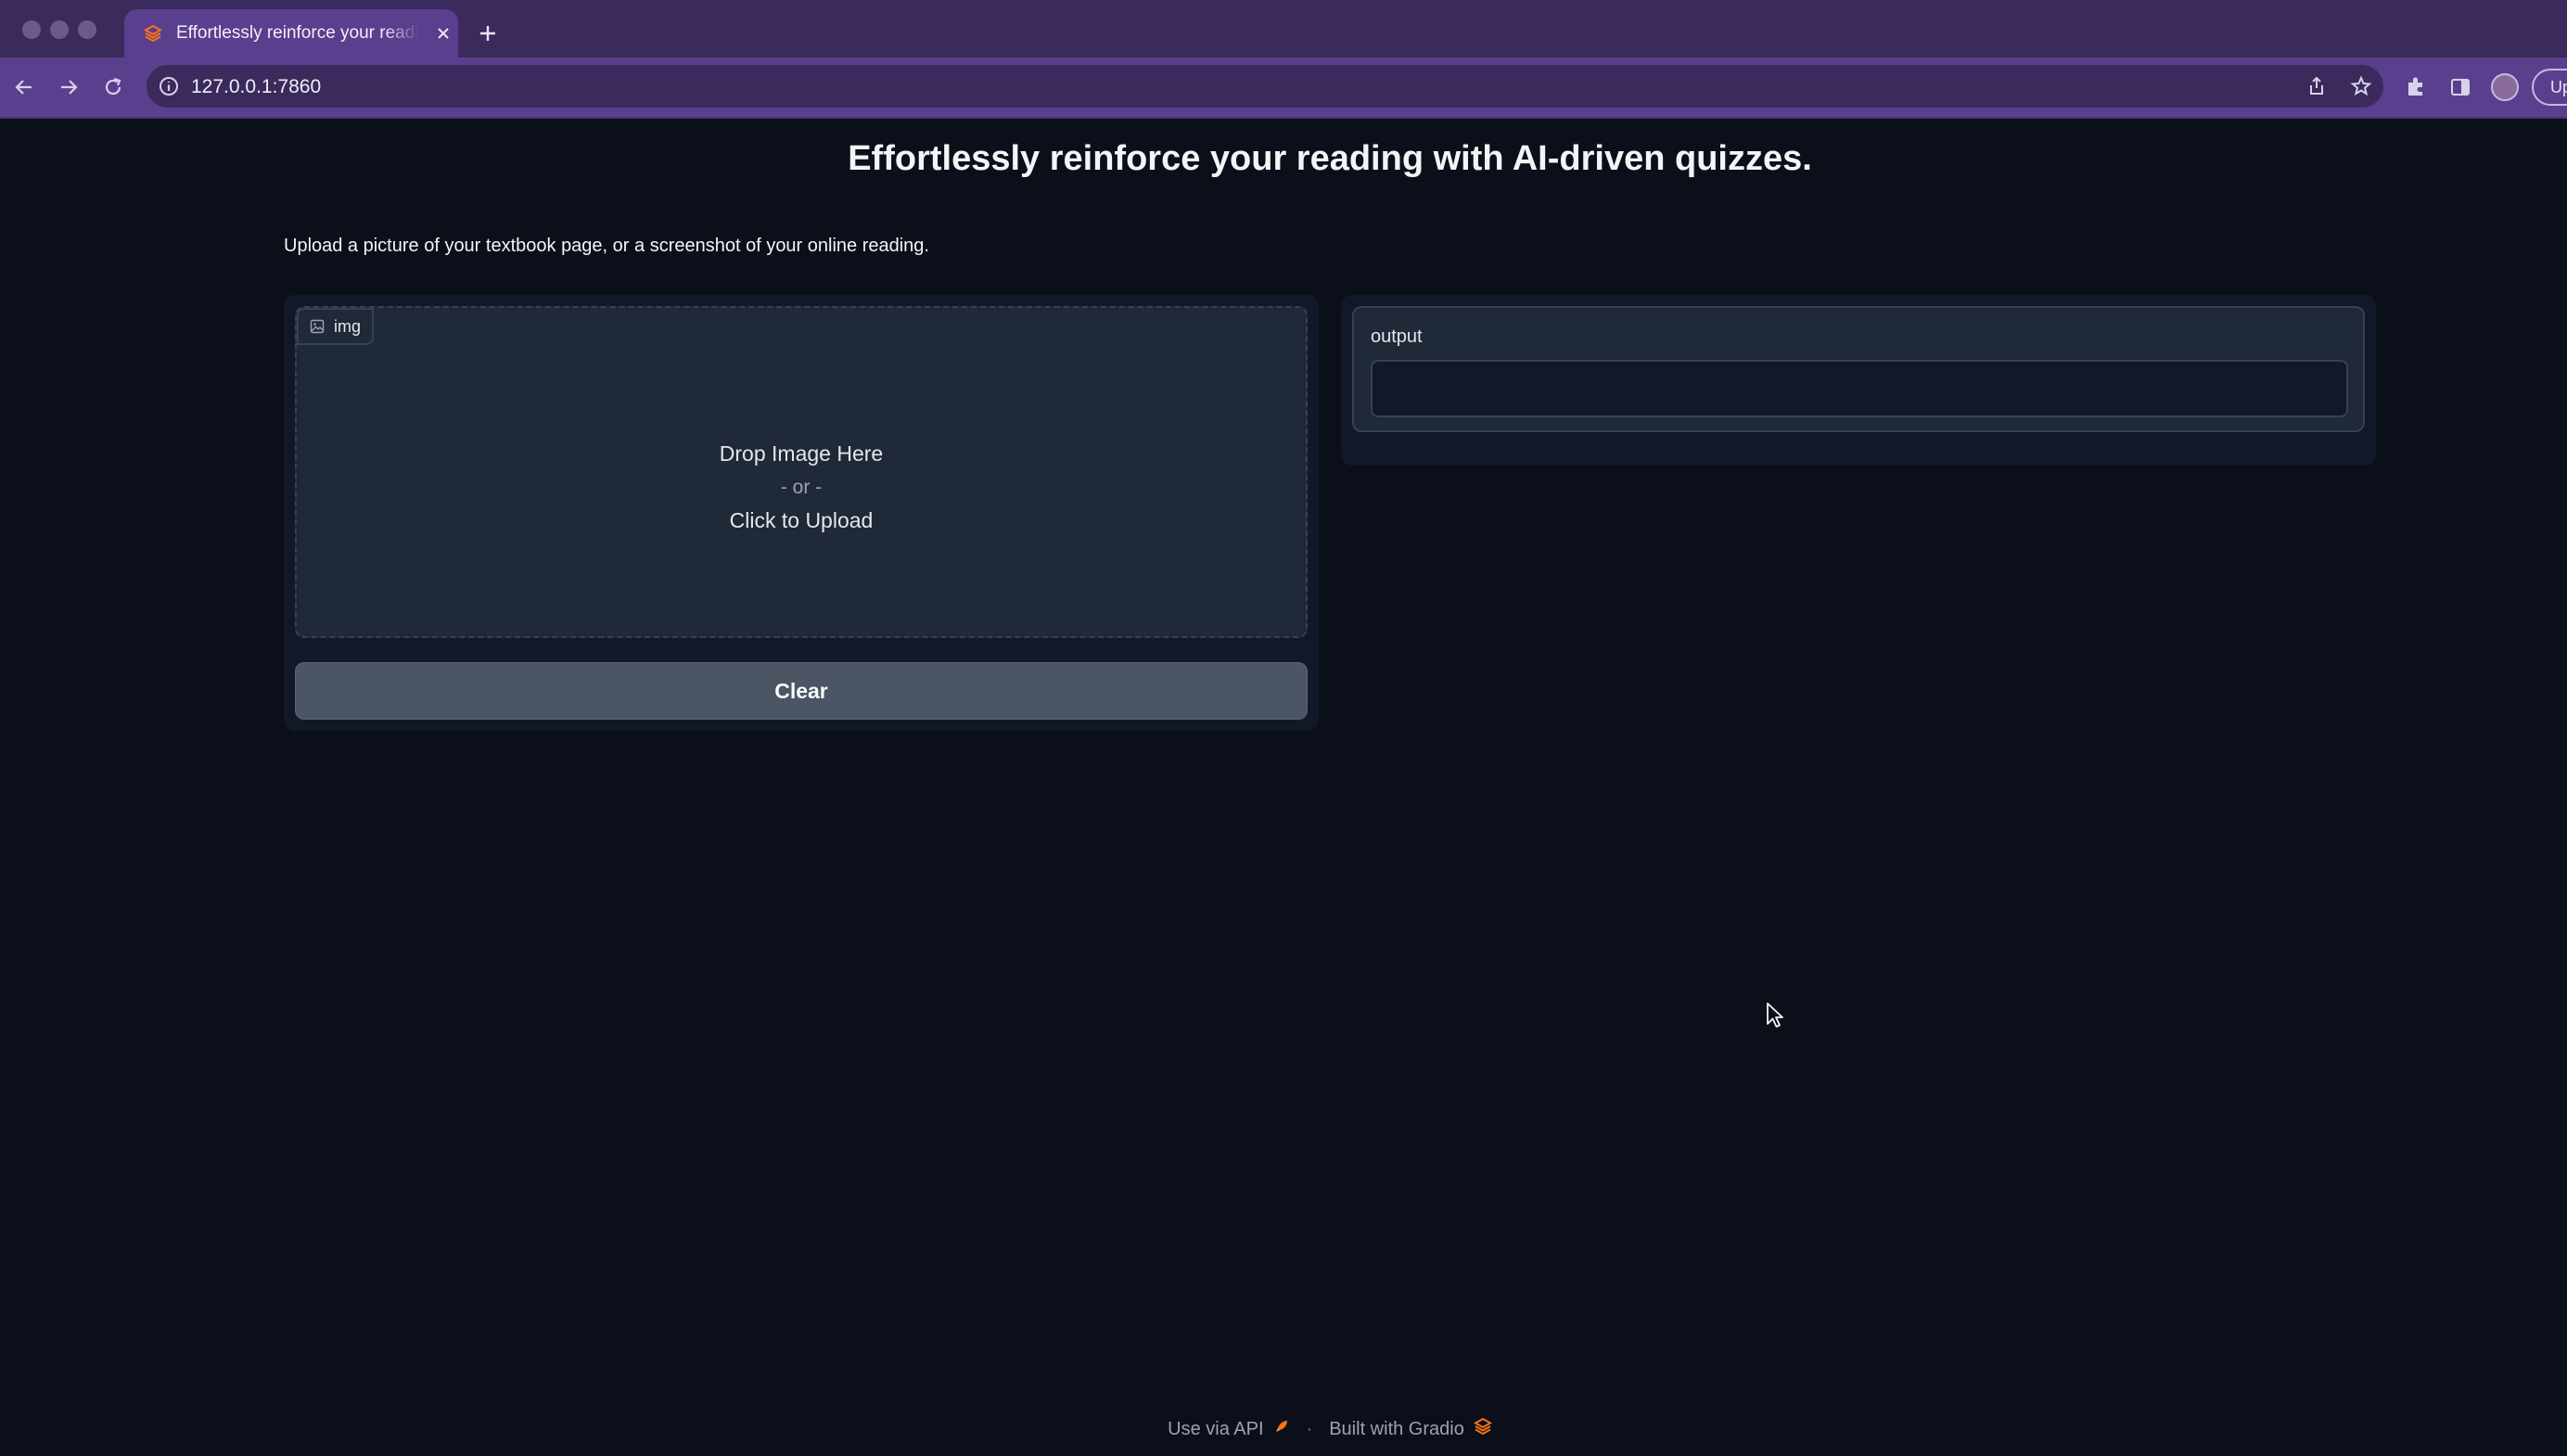 This screenshot has height=1456, width=2567. Describe the element at coordinates (256, 86) in the screenshot. I see `url-text: 127.0.0.1:7860` at that location.